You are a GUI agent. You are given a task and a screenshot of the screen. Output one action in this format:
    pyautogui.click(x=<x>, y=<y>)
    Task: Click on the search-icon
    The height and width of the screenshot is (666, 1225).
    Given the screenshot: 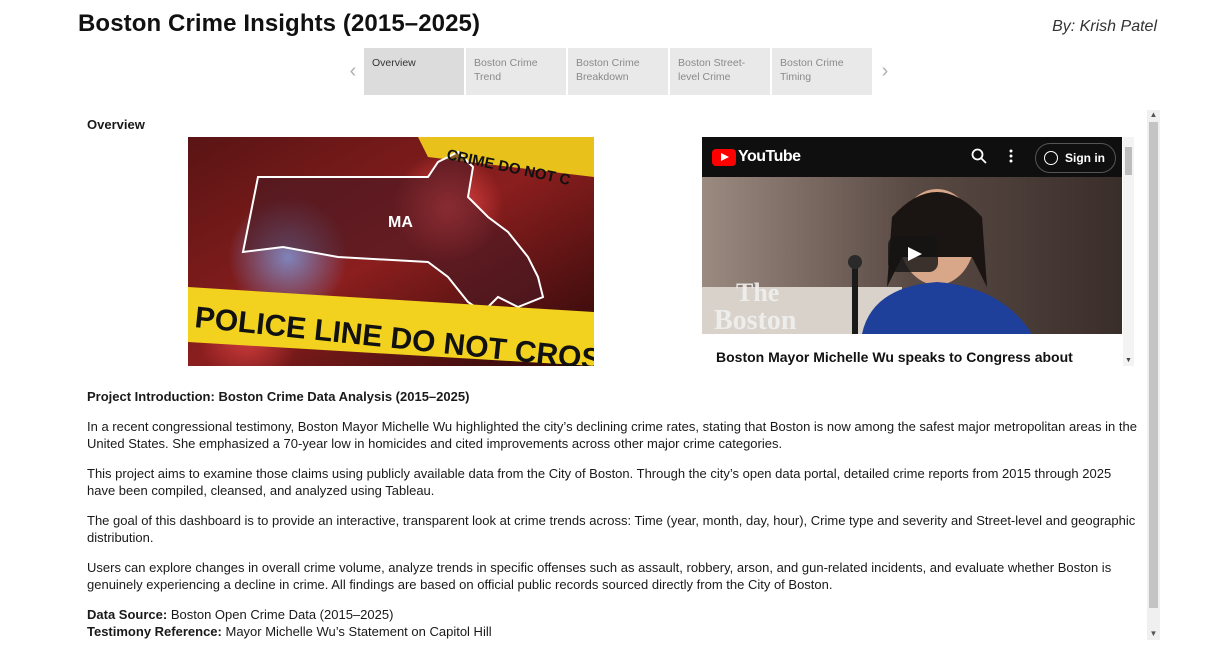 What is the action you would take?
    pyautogui.click(x=979, y=158)
    